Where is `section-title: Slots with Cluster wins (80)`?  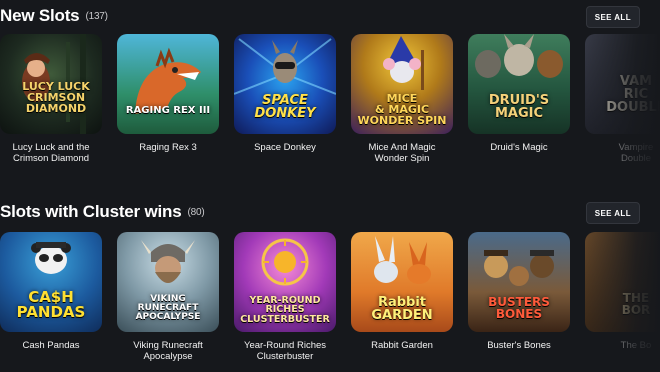 section-title: Slots with Cluster wins (80) is located at coordinates (102, 212).